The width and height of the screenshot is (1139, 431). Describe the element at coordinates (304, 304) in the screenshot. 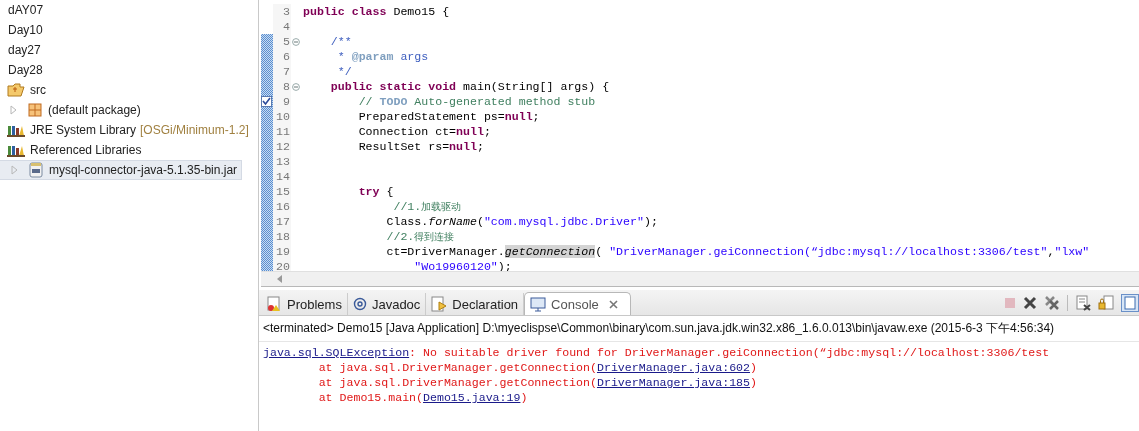

I see `view-tab: Problems` at that location.